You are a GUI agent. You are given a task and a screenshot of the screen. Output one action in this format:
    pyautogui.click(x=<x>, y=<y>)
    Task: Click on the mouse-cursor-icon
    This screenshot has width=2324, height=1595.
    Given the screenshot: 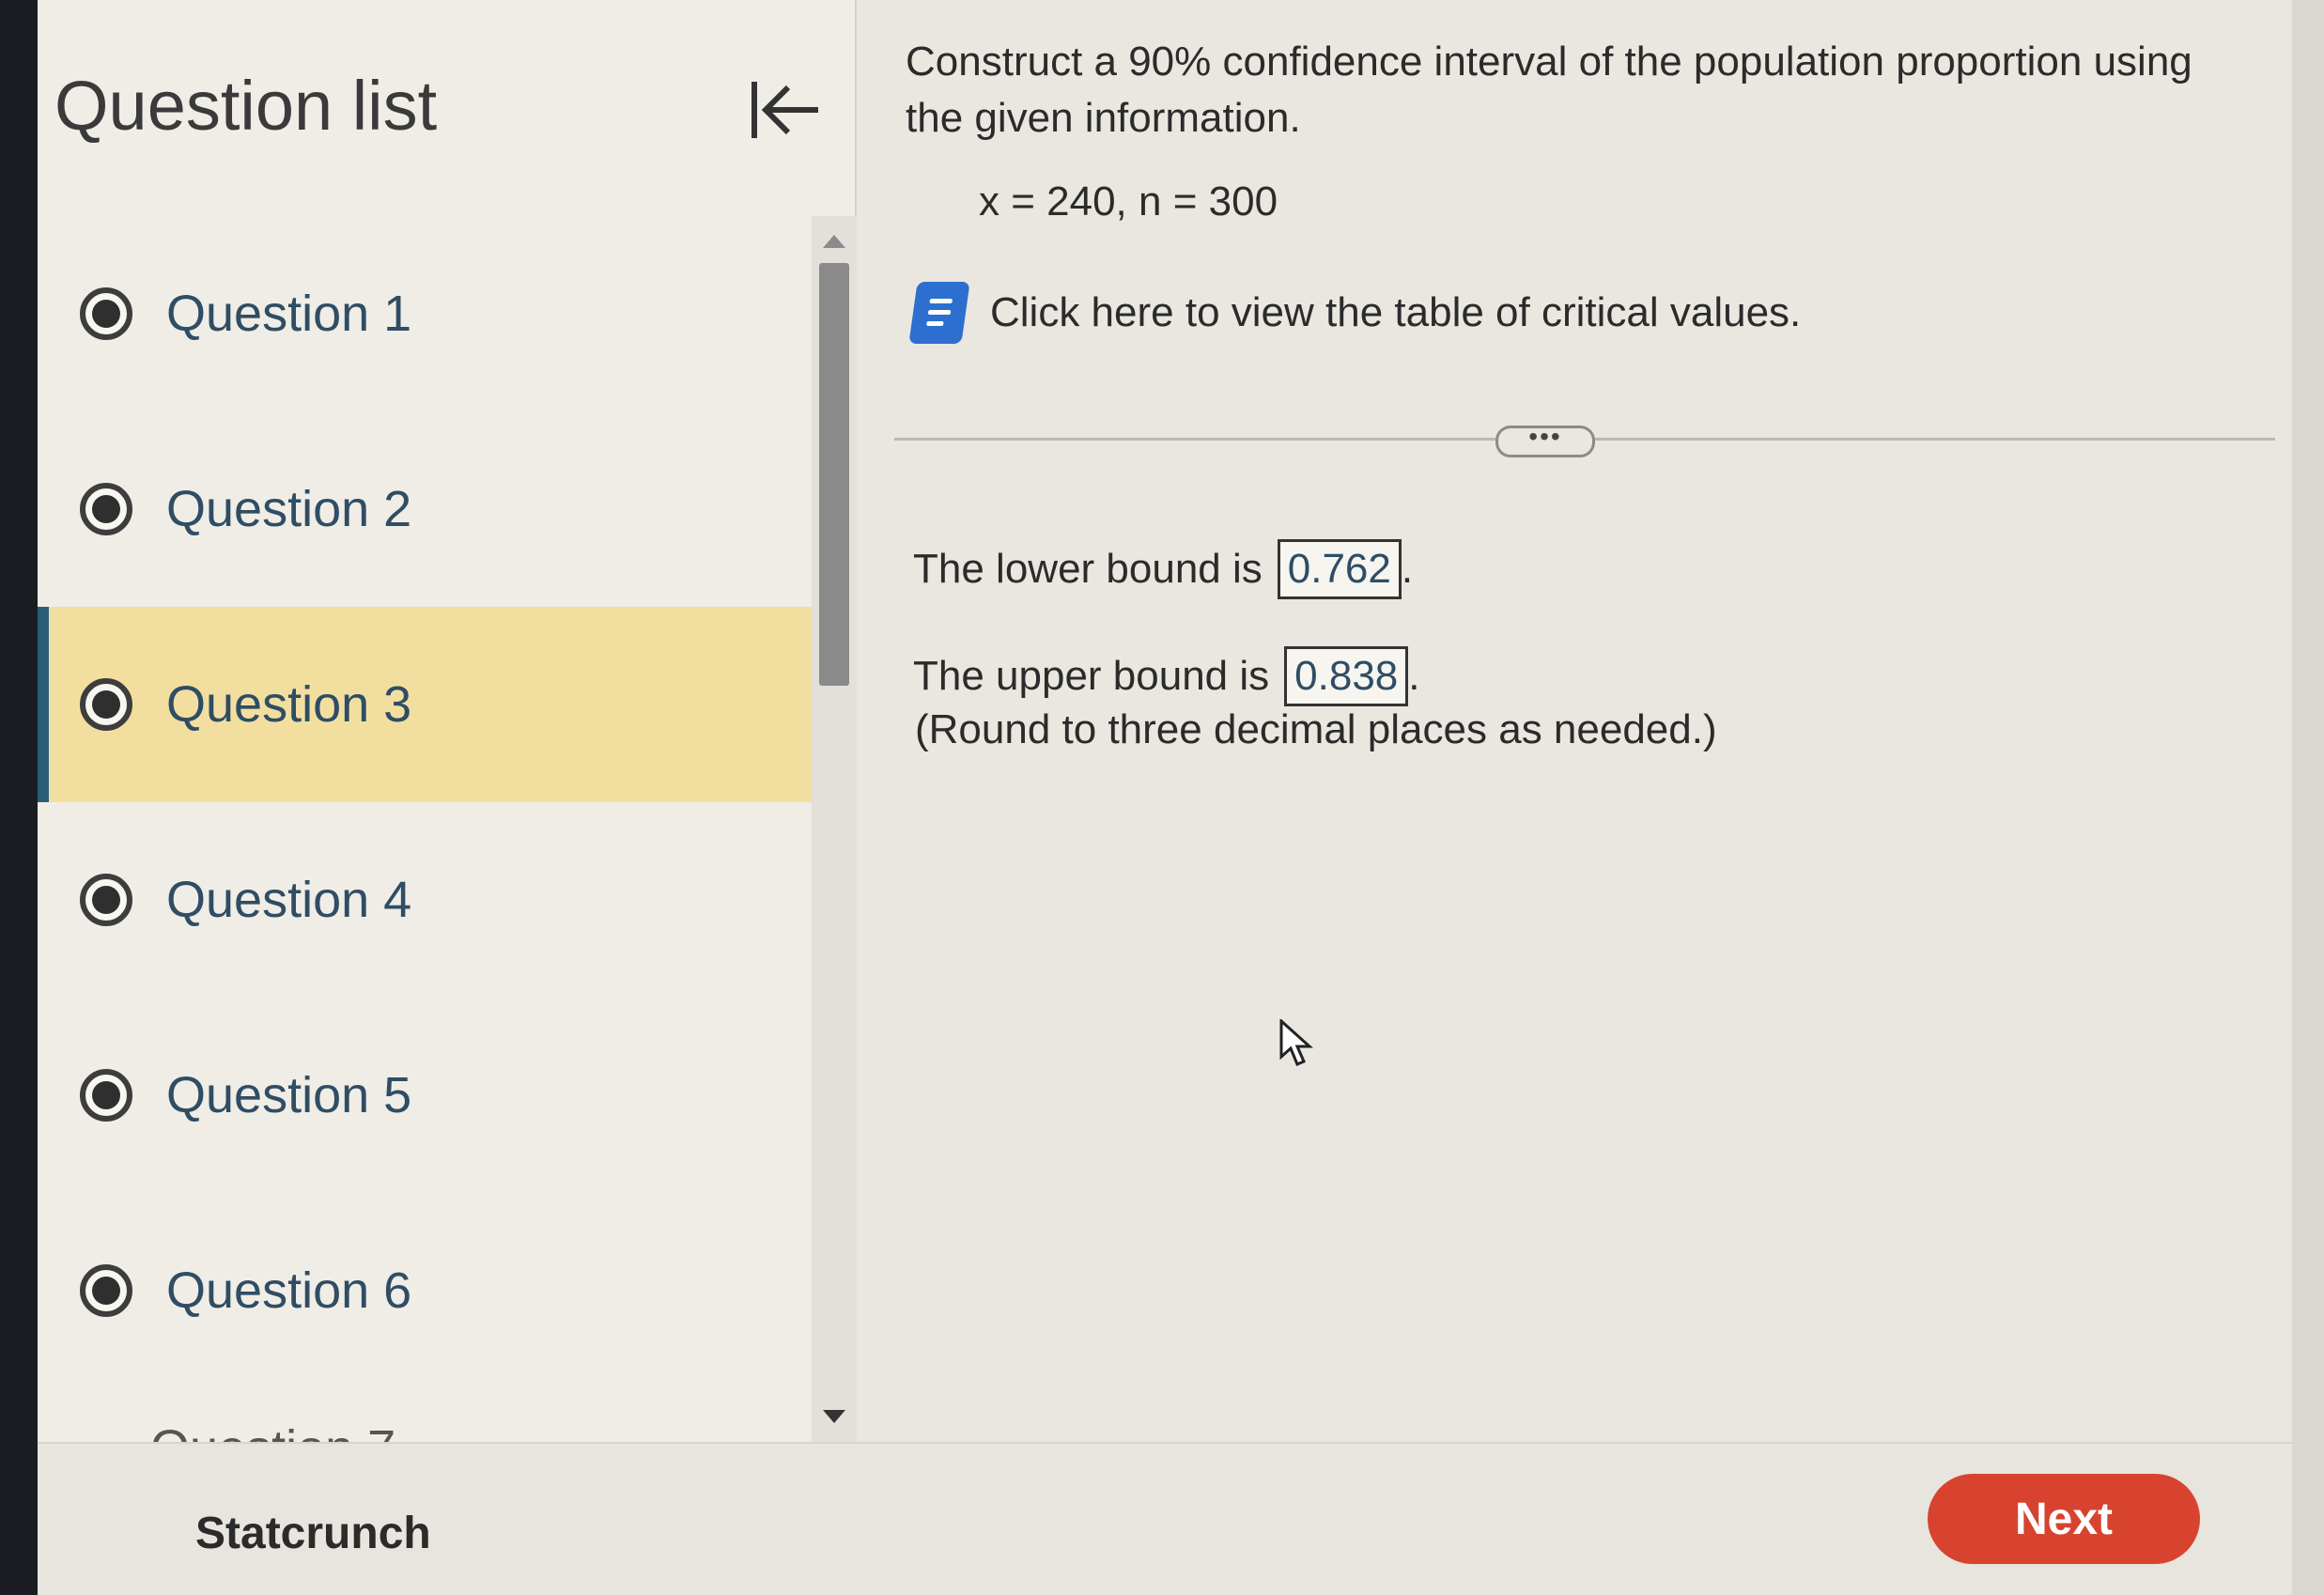 What is the action you would take?
    pyautogui.click(x=1296, y=1042)
    